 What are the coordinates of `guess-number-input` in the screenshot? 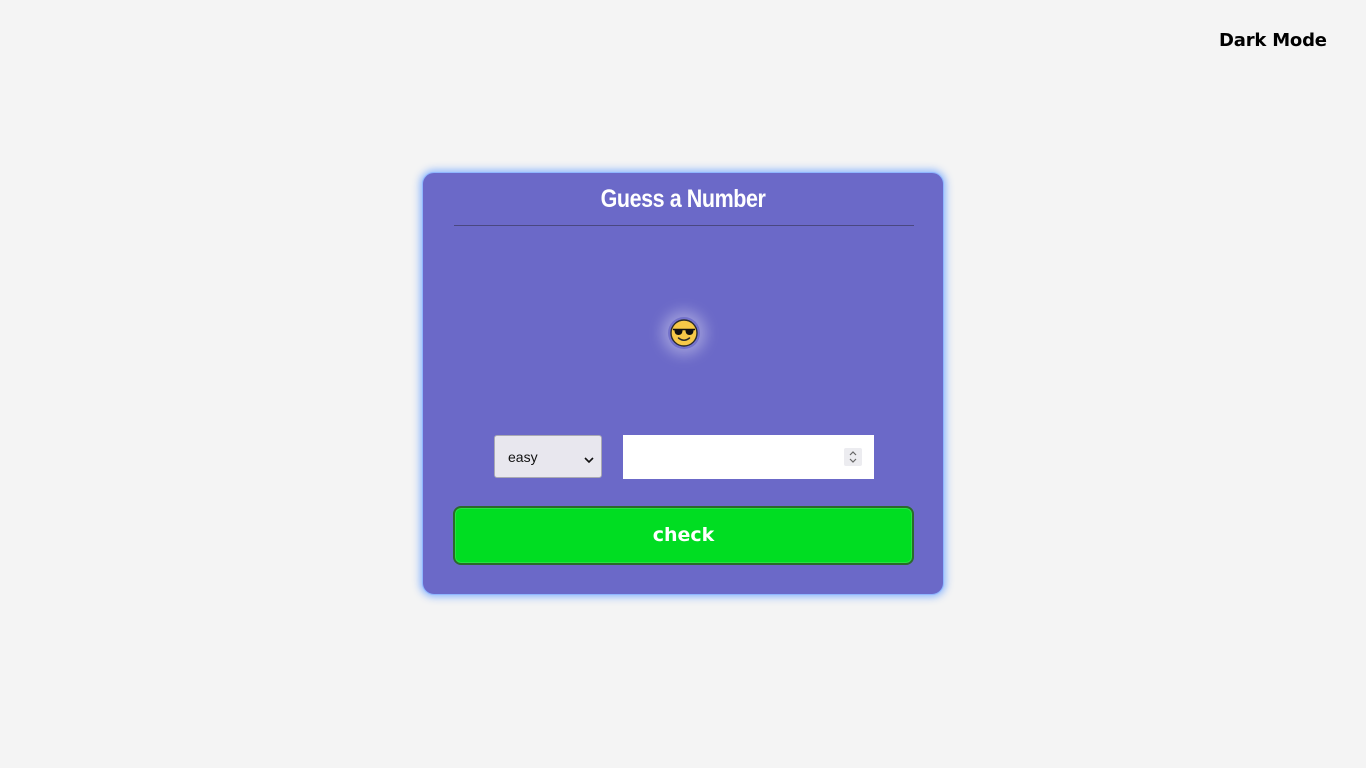 It's located at (748, 457).